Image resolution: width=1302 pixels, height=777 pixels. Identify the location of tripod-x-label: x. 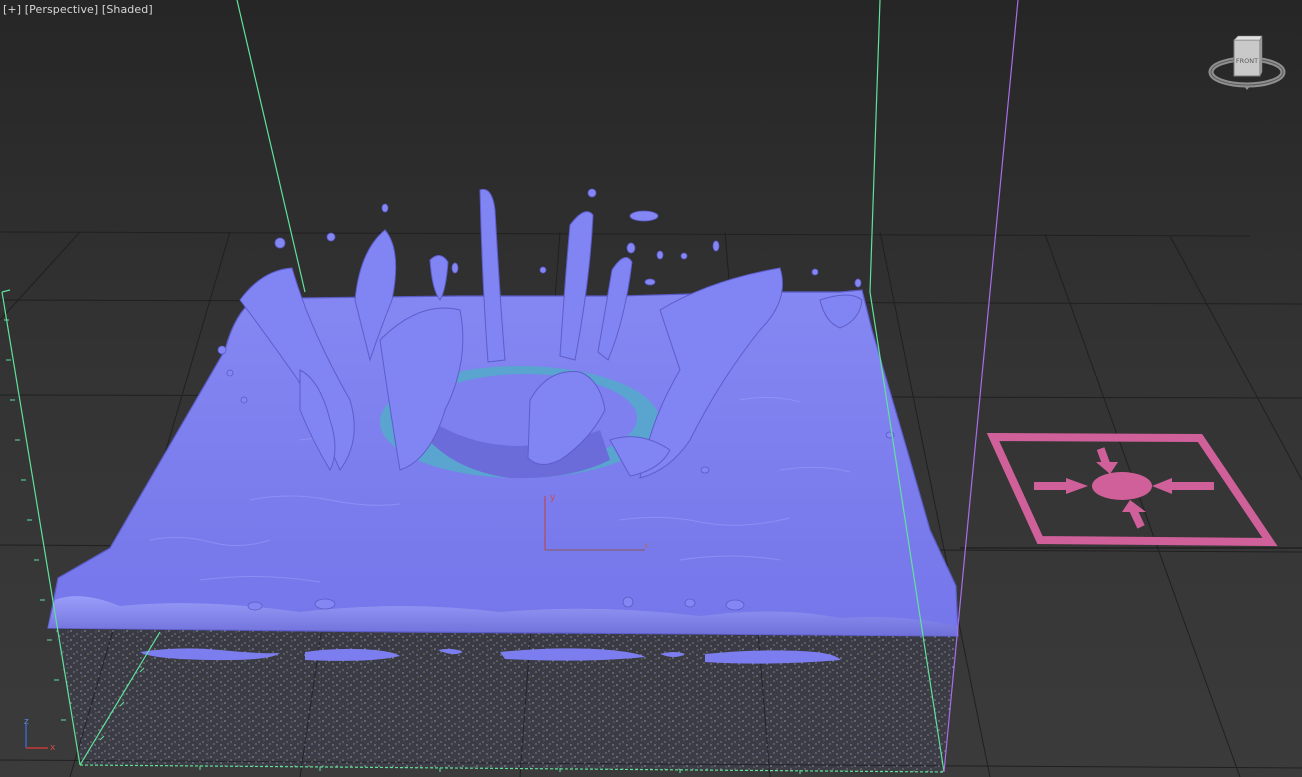
(53, 748).